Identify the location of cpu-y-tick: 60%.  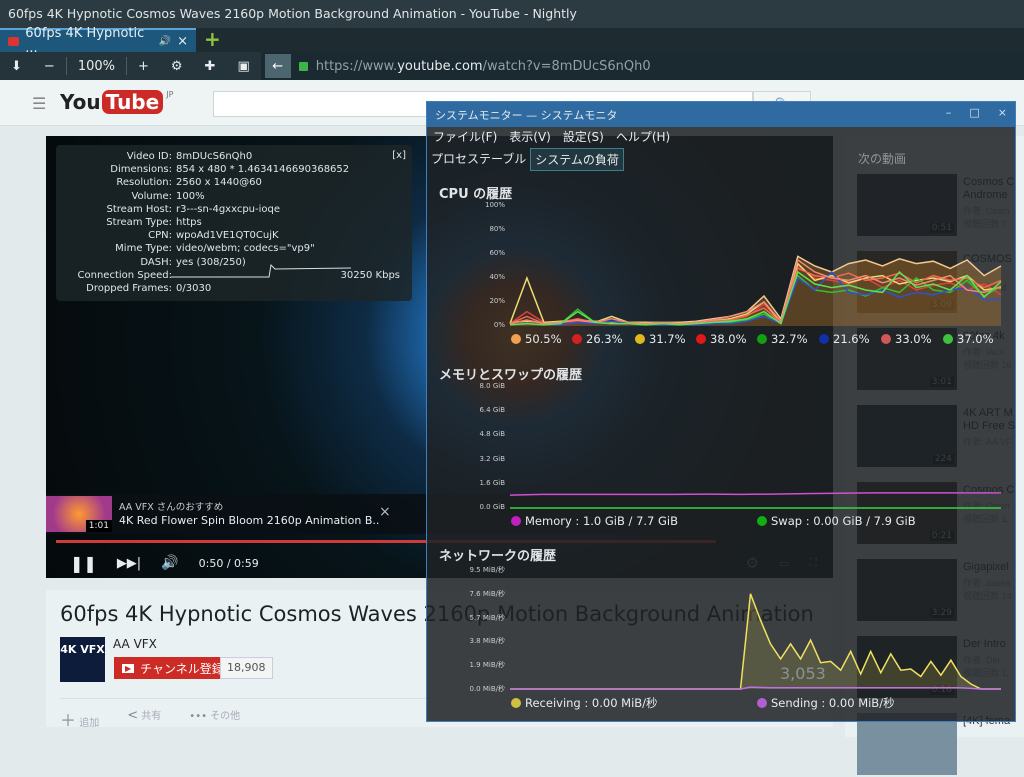
(497, 253).